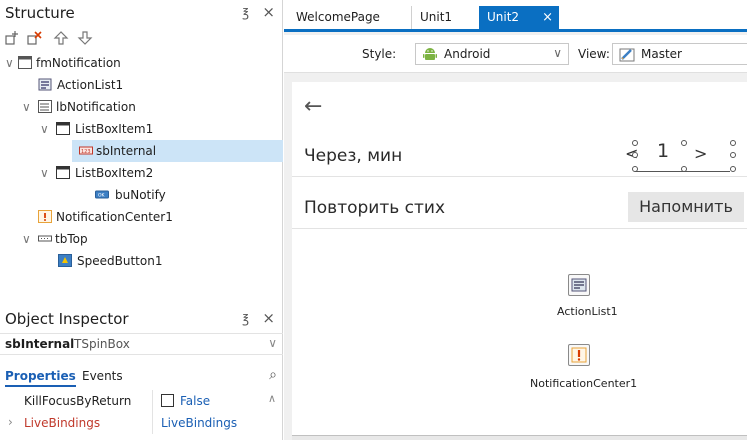  I want to click on tree-node-lbnotification: ∨ lbNotification, so click(141, 107).